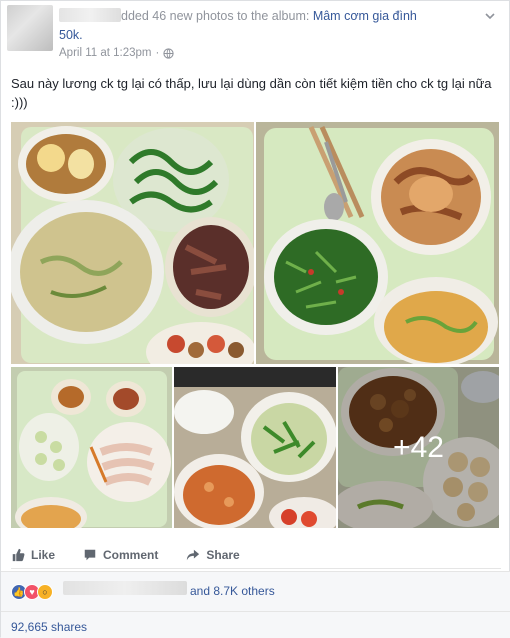  I want to click on reaction-icons: 👍 ♥ ○, so click(32, 592).